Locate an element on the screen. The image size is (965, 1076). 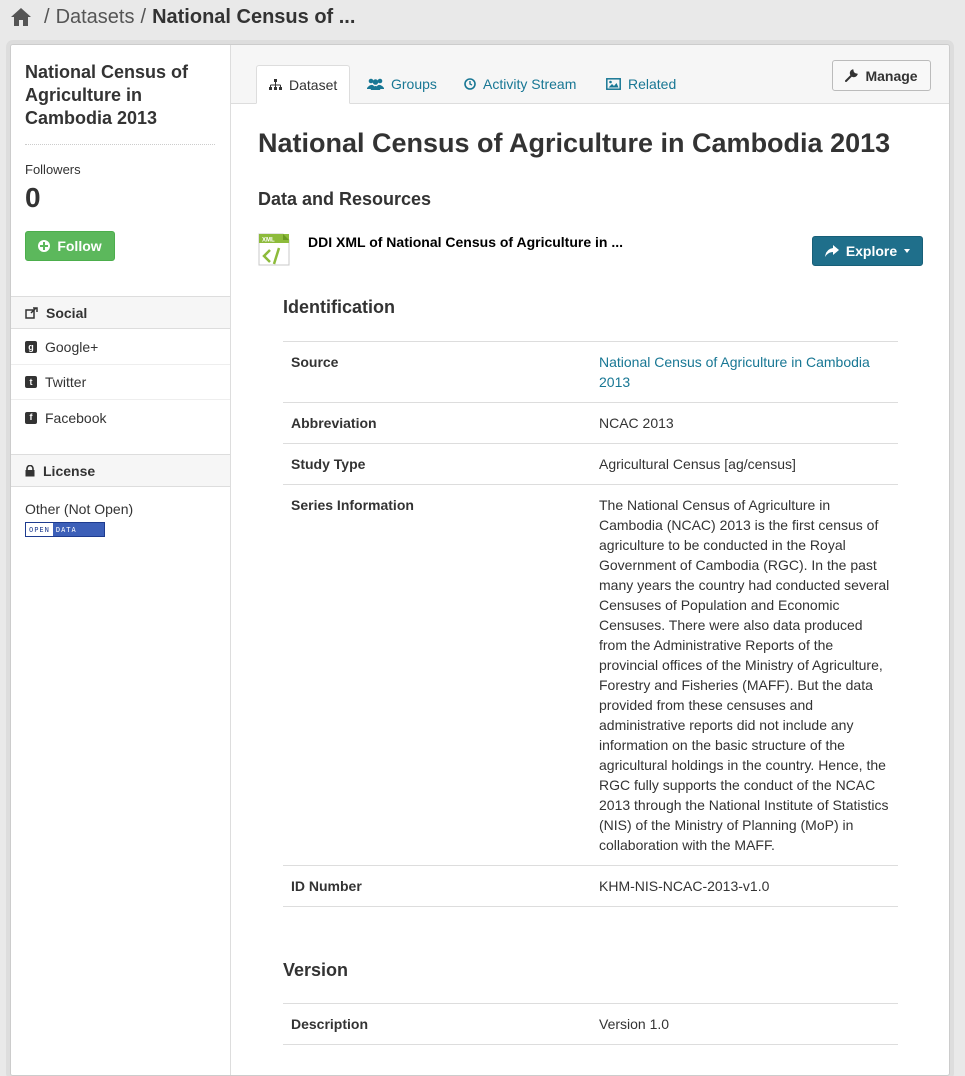
open-data-badge-data: DATA is located at coordinates (78, 529).